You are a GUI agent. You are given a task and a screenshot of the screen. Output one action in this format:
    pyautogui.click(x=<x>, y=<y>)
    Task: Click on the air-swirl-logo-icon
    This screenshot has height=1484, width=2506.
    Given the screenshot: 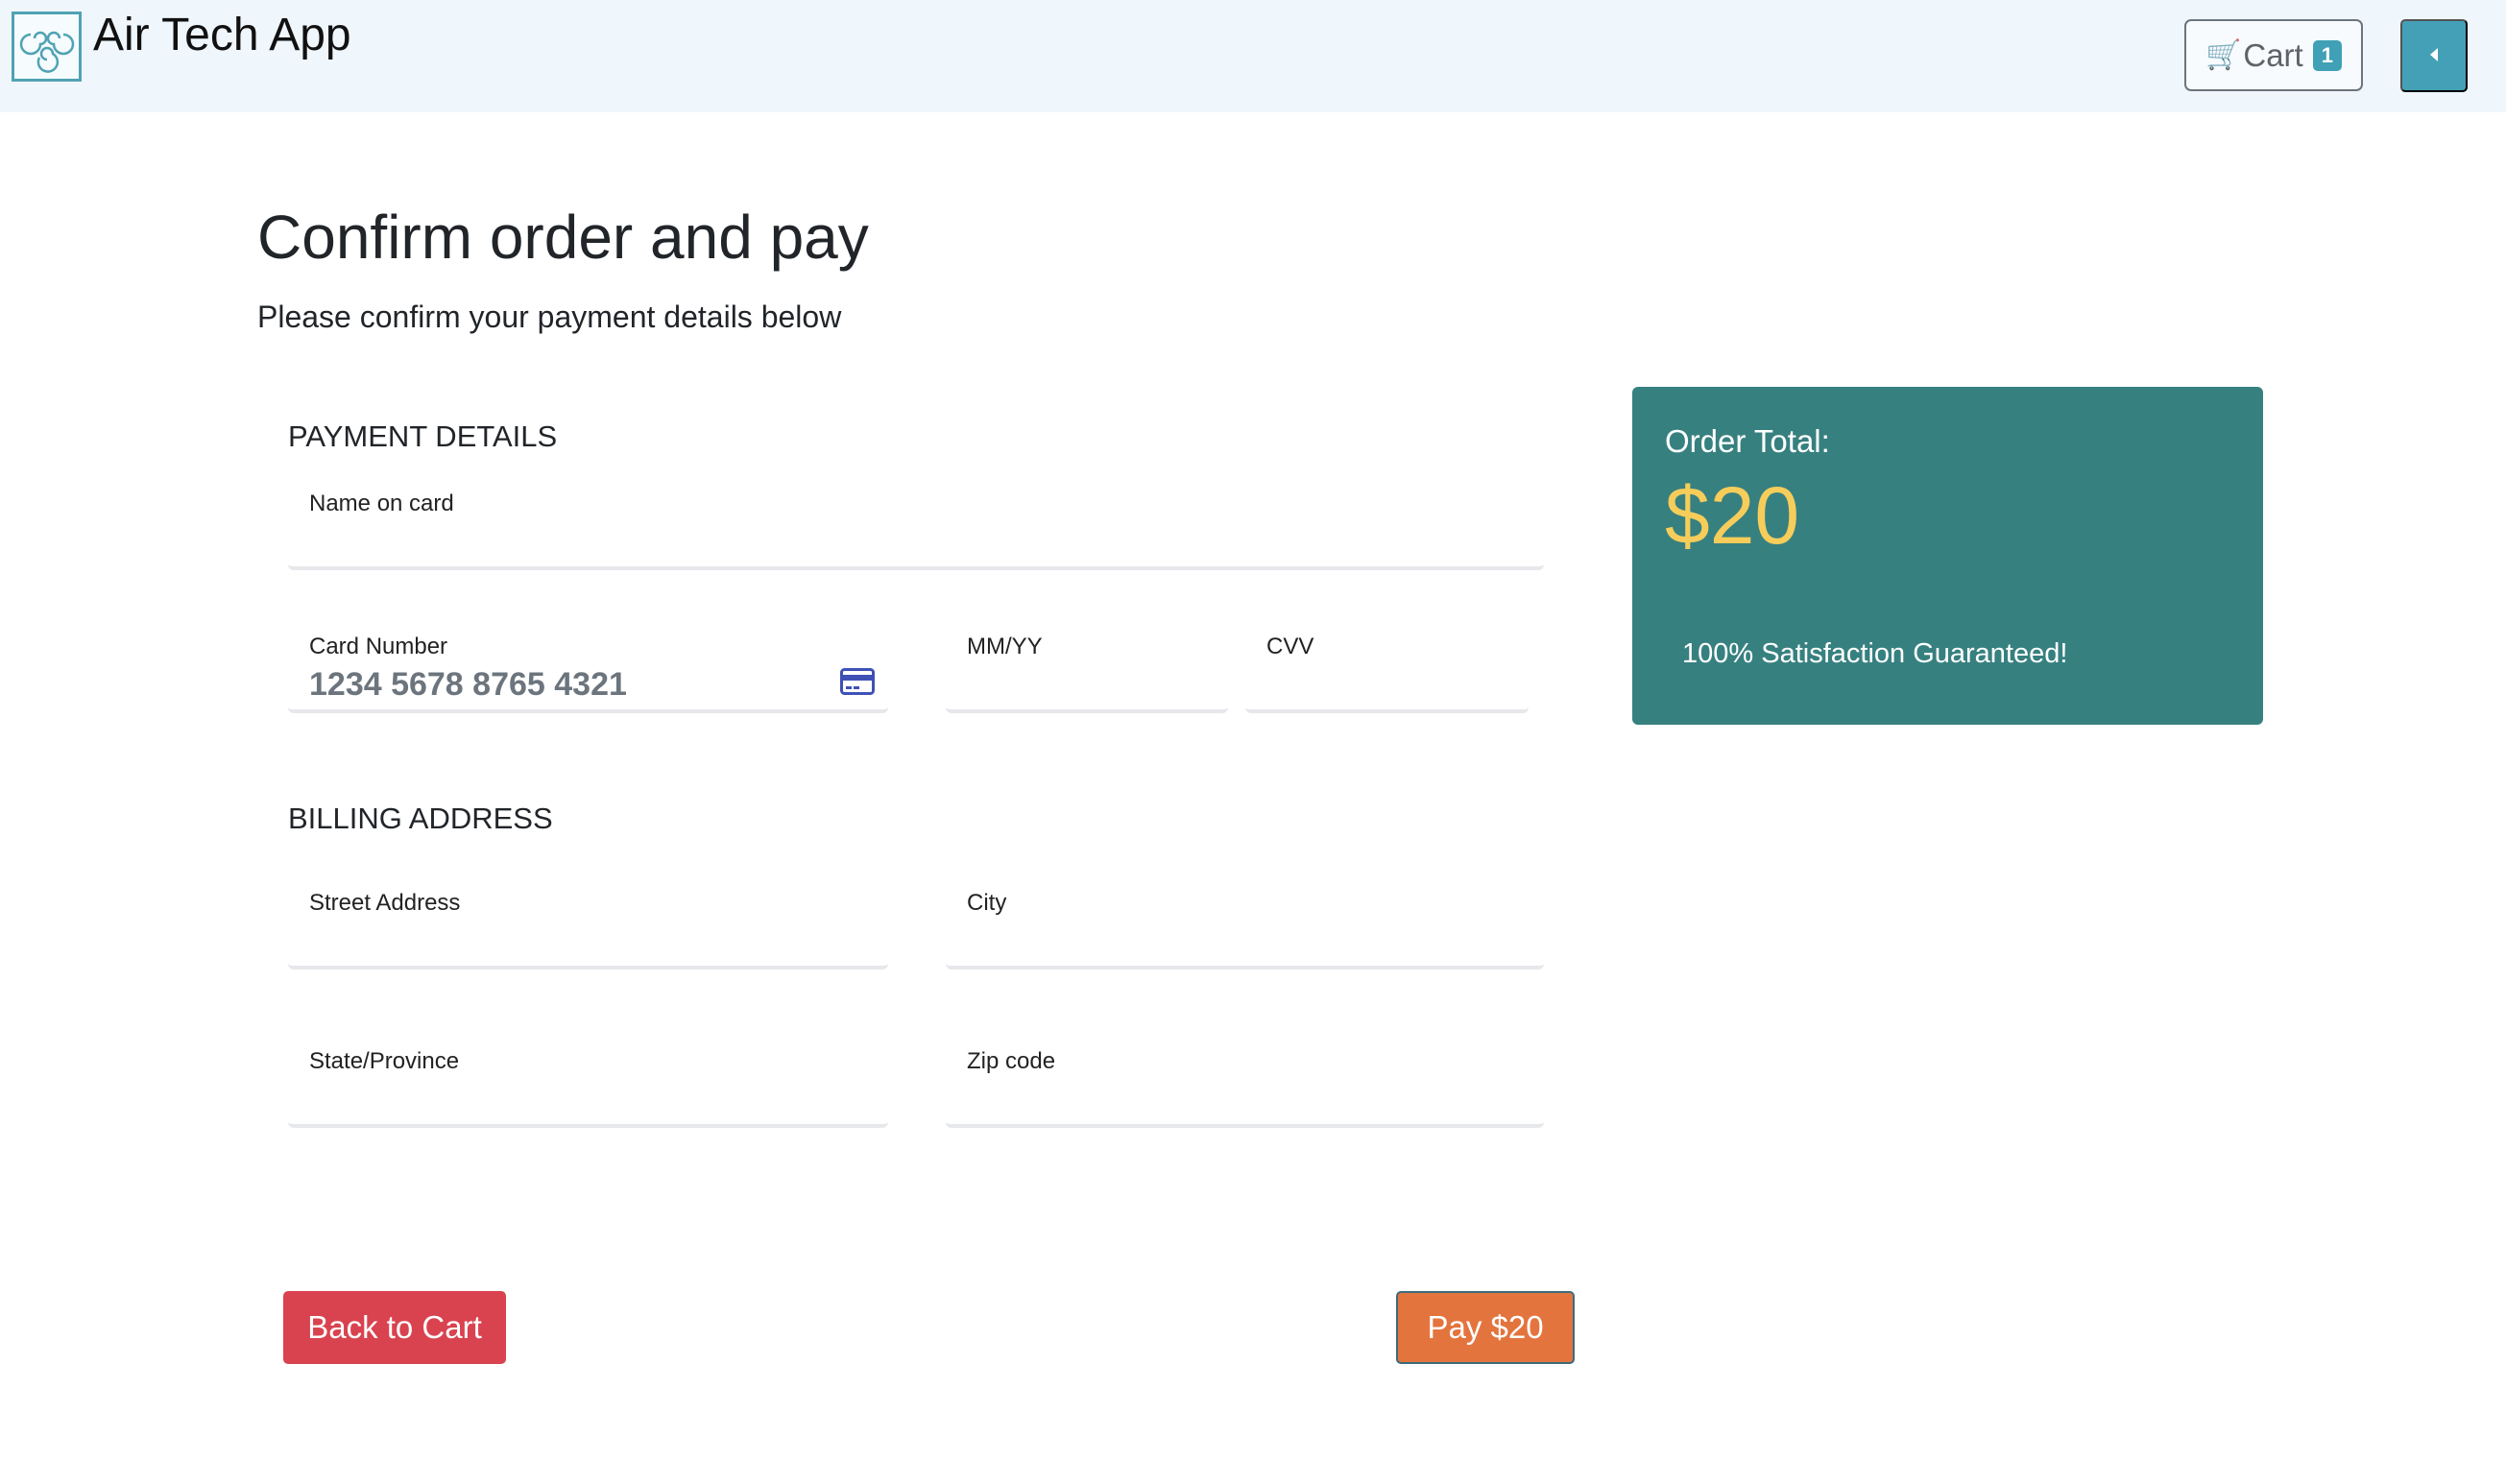 What is the action you would take?
    pyautogui.click(x=47, y=47)
    